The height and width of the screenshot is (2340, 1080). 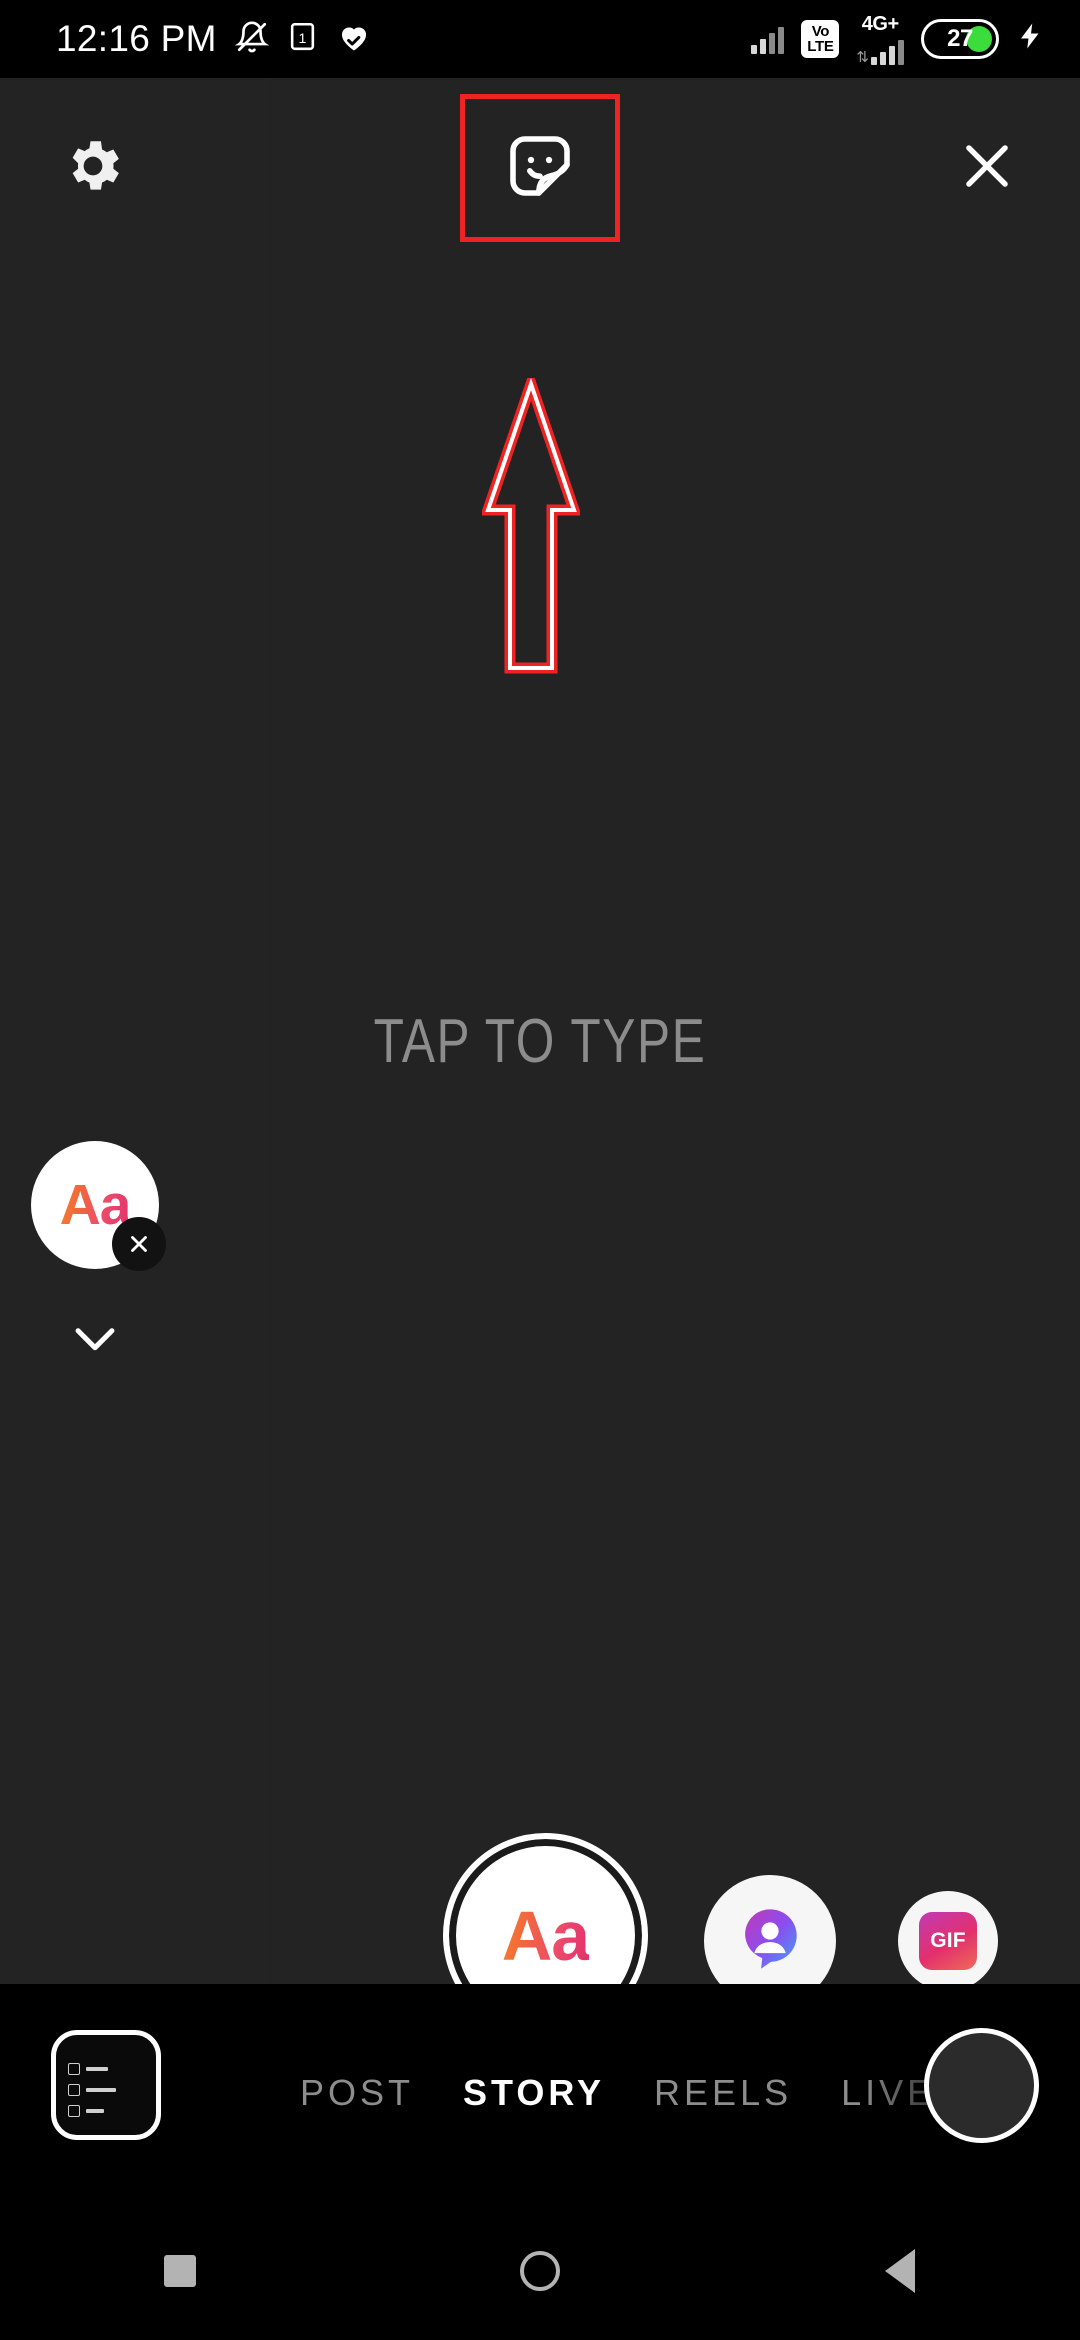 I want to click on data-transfer-arrows-icon: ⇅, so click(x=862, y=57).